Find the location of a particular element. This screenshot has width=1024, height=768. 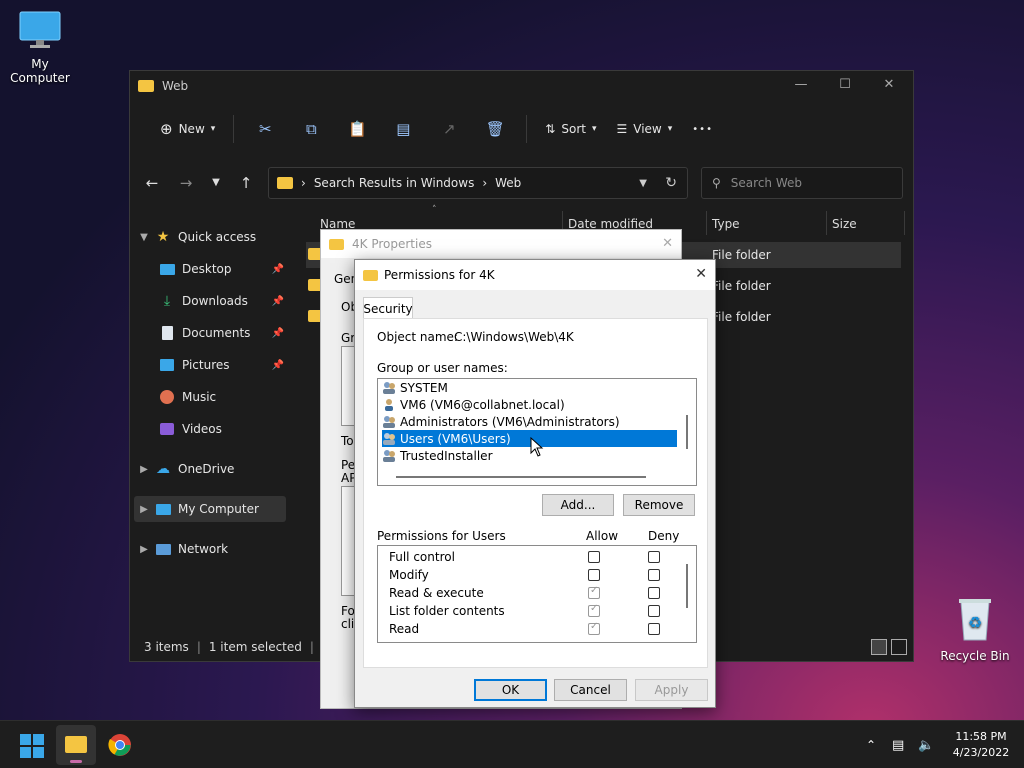

refresh-icon: ↻ is located at coordinates (671, 183).